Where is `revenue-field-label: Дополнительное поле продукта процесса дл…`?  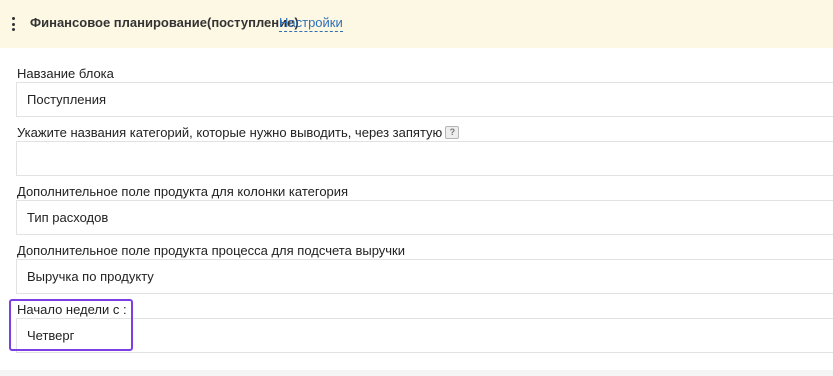
revenue-field-label: Дополнительное поле продукта процесса дл… is located at coordinates (211, 250).